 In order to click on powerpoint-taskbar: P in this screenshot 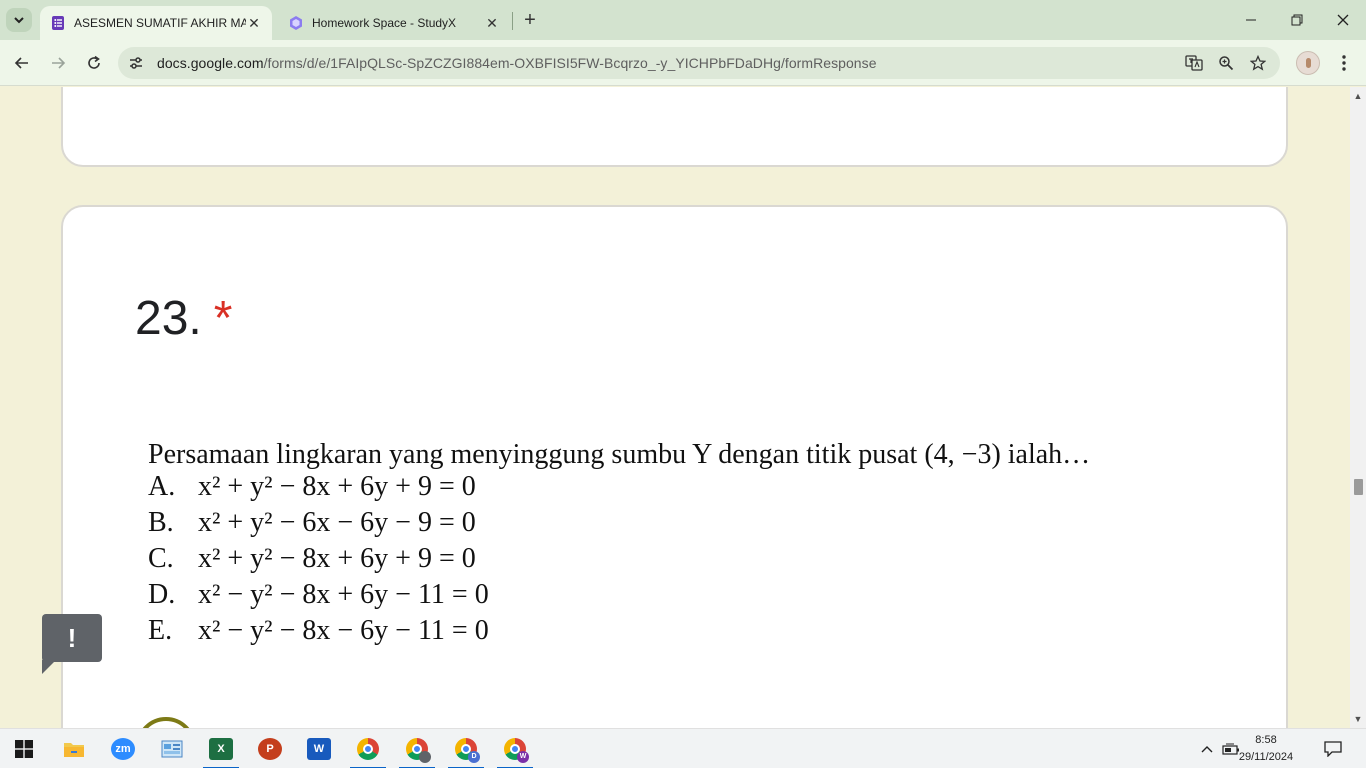, I will do `click(270, 748)`.